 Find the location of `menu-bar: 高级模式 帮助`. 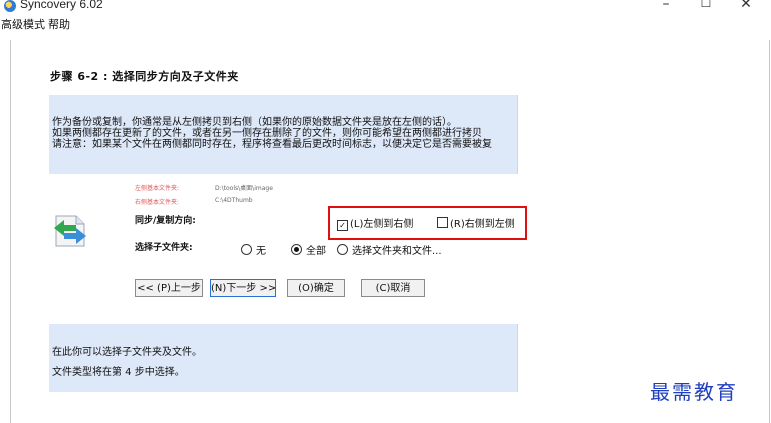

menu-bar: 高级模式 帮助 is located at coordinates (385, 24).